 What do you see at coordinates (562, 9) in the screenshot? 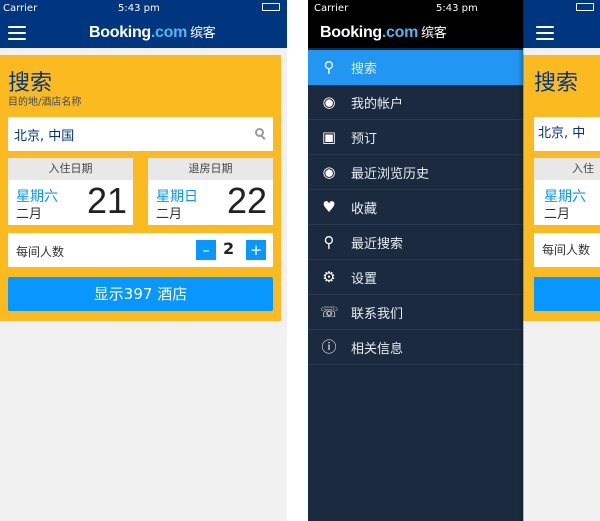
I see `status-bar` at bounding box center [562, 9].